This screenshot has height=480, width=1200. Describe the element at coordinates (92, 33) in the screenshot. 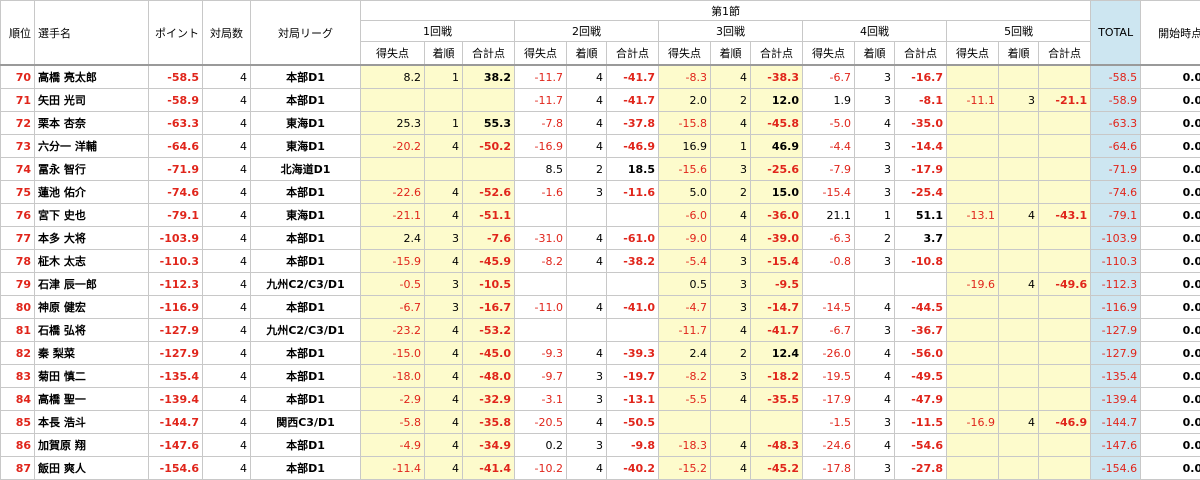

I see `header-player: 選手名` at that location.